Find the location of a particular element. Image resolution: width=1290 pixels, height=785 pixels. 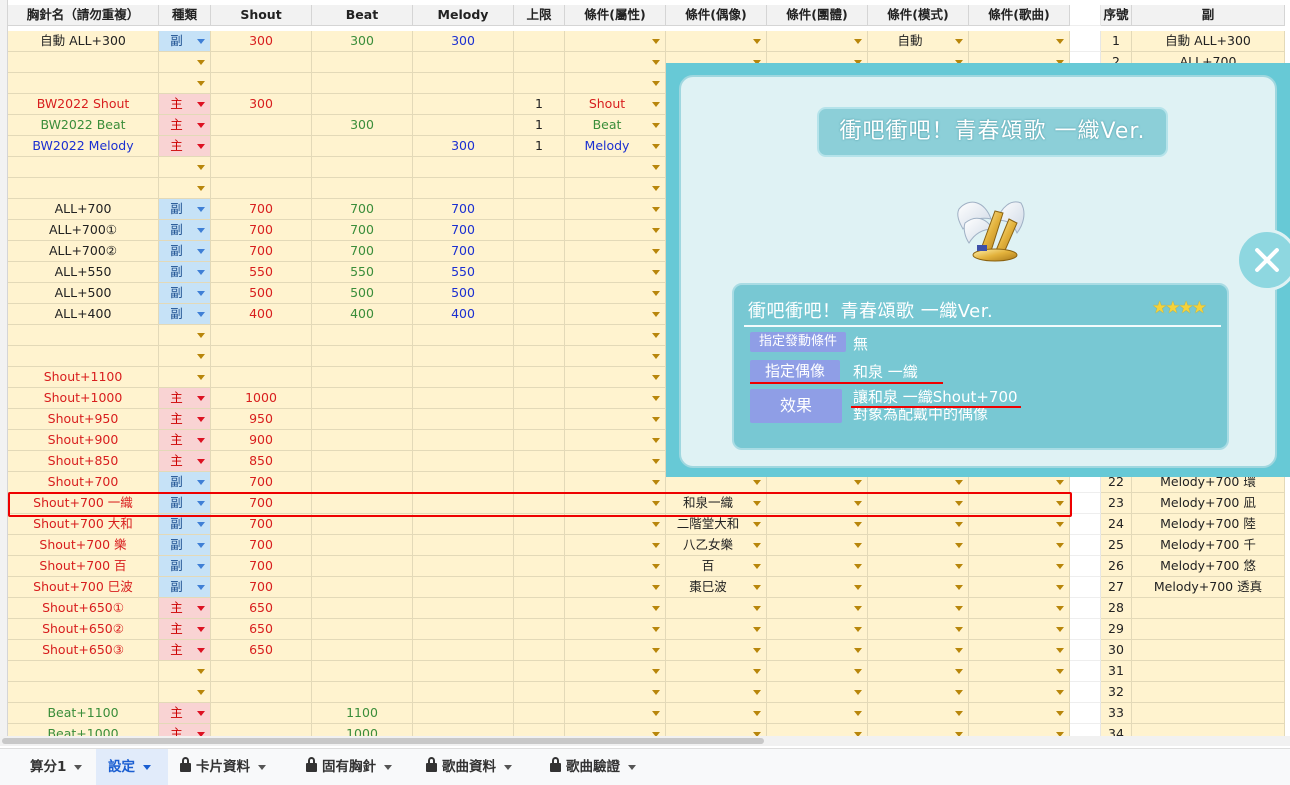

cell-beat: 700 is located at coordinates (362, 230).